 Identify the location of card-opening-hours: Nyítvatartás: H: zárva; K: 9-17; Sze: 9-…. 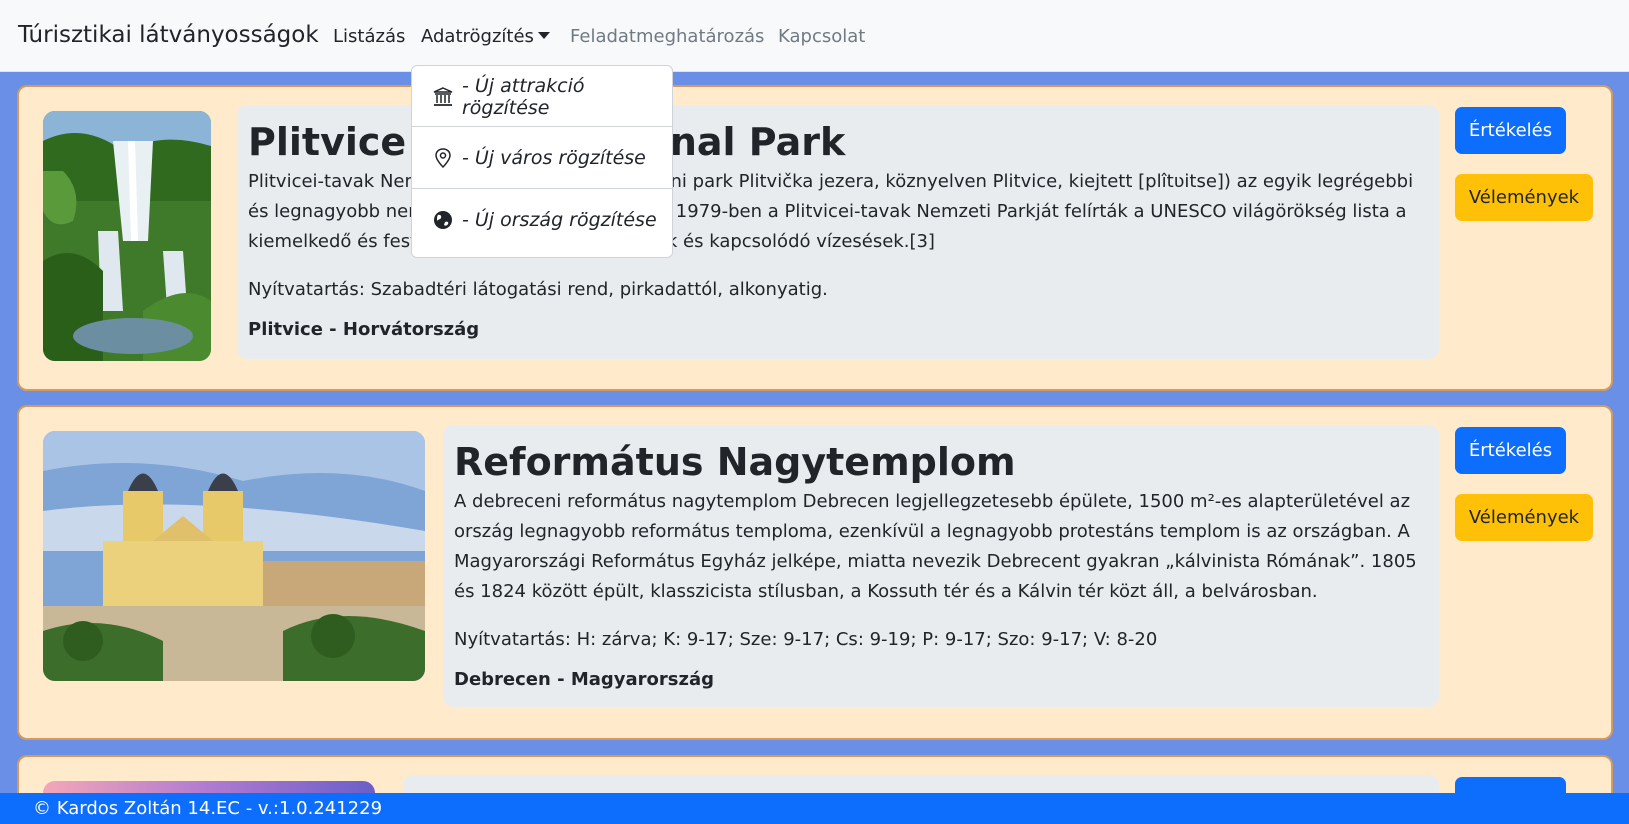
(806, 639).